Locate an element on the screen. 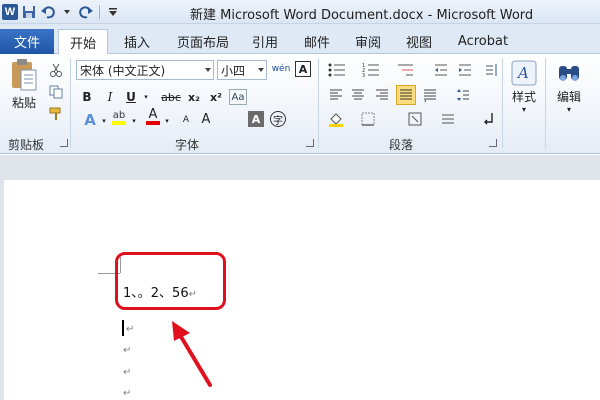 This screenshot has width=600, height=400. borders-icon is located at coordinates (368, 119).